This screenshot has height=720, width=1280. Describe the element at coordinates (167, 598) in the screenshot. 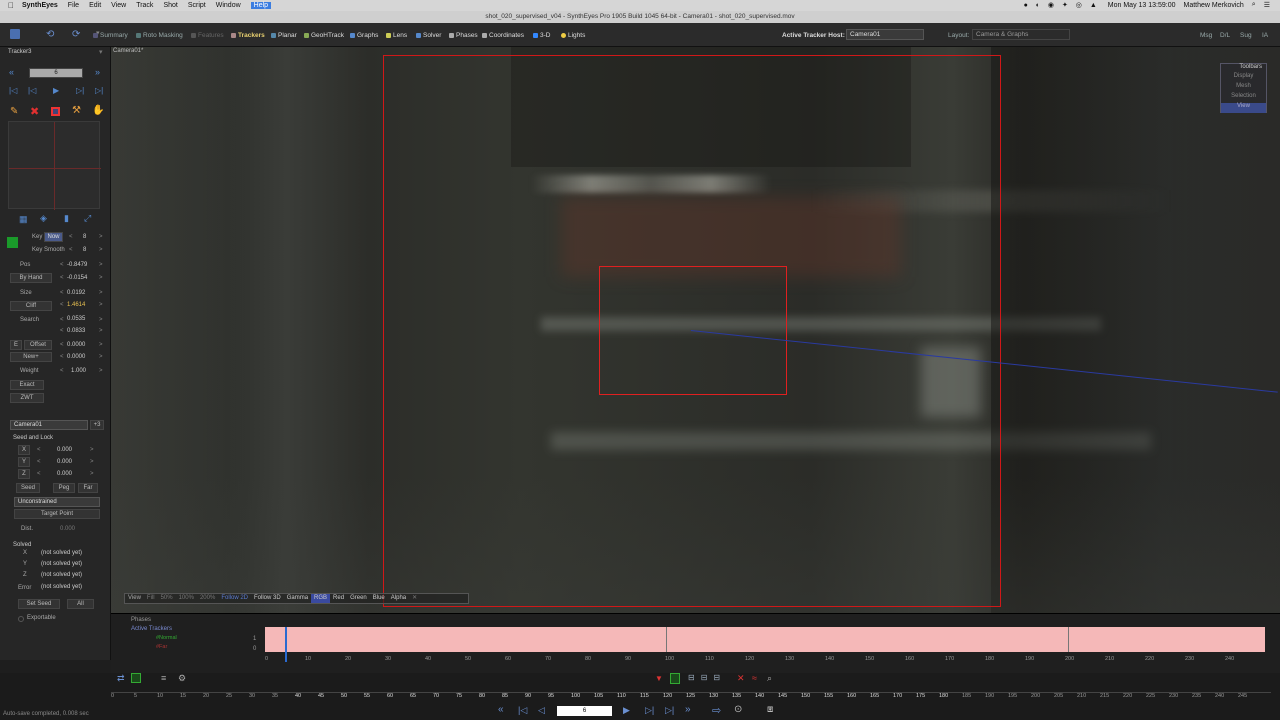

I see `view-btn-50: 50%` at that location.